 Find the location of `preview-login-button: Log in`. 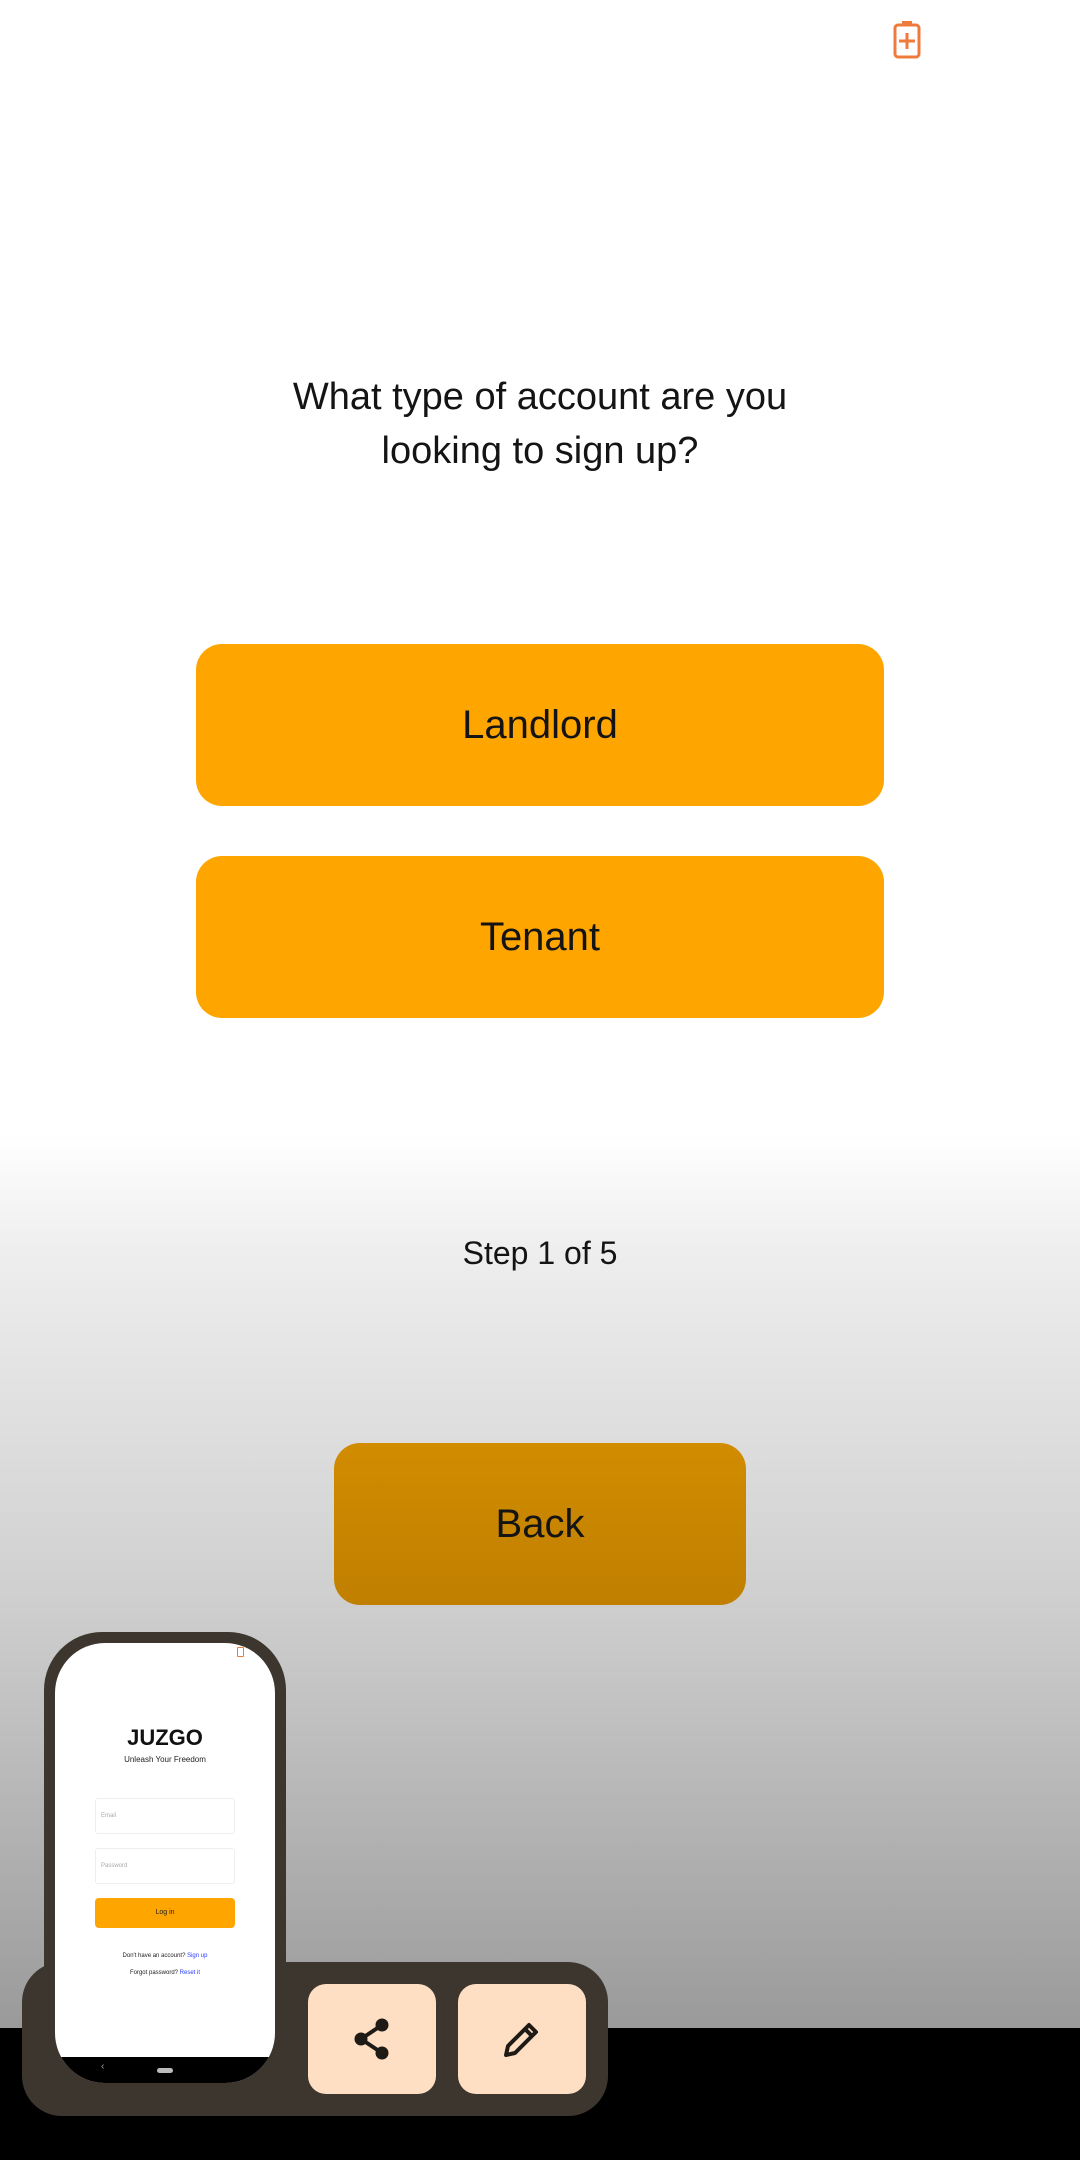

preview-login-button: Log in is located at coordinates (165, 1913).